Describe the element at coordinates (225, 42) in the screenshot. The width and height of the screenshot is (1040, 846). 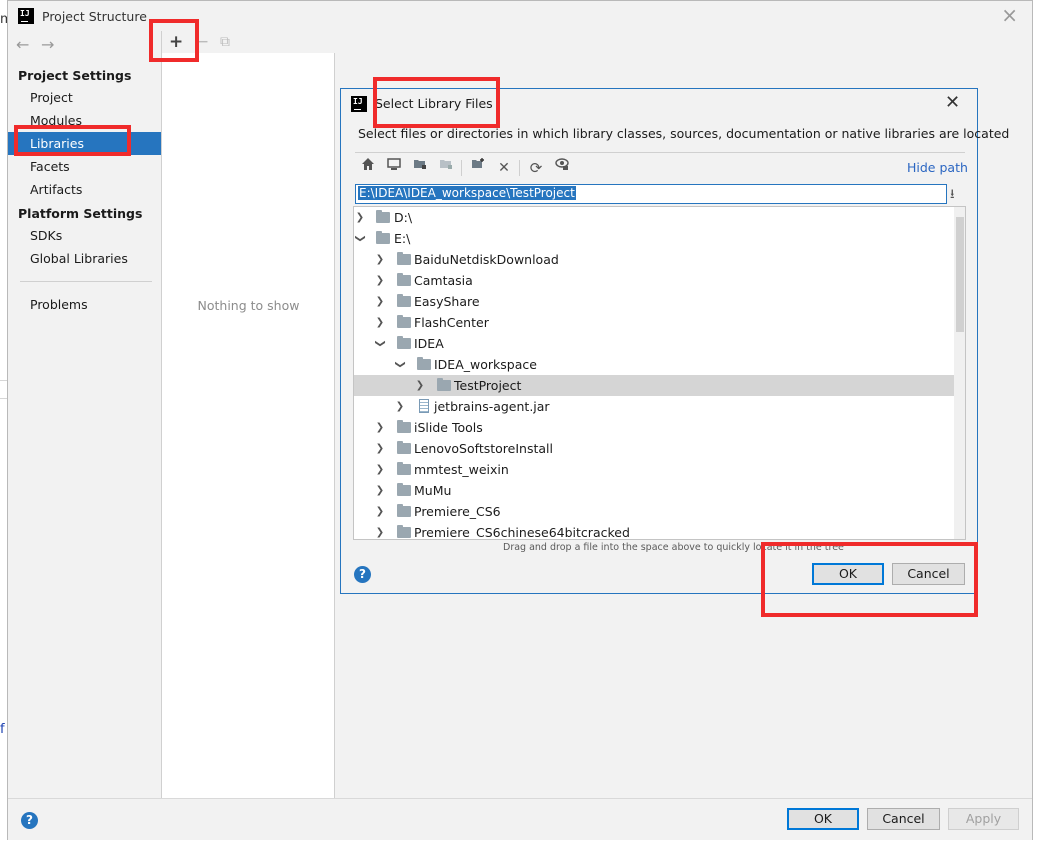
I see `copy-library-icon: ⧉` at that location.